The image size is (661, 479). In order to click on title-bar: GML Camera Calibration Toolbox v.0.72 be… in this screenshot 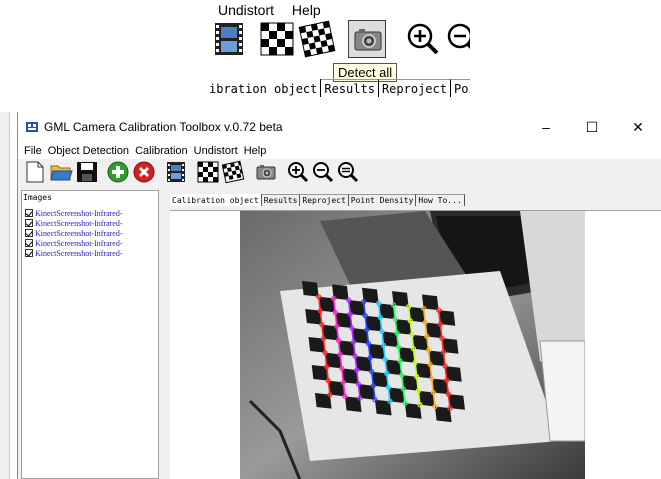, I will do `click(339, 127)`.